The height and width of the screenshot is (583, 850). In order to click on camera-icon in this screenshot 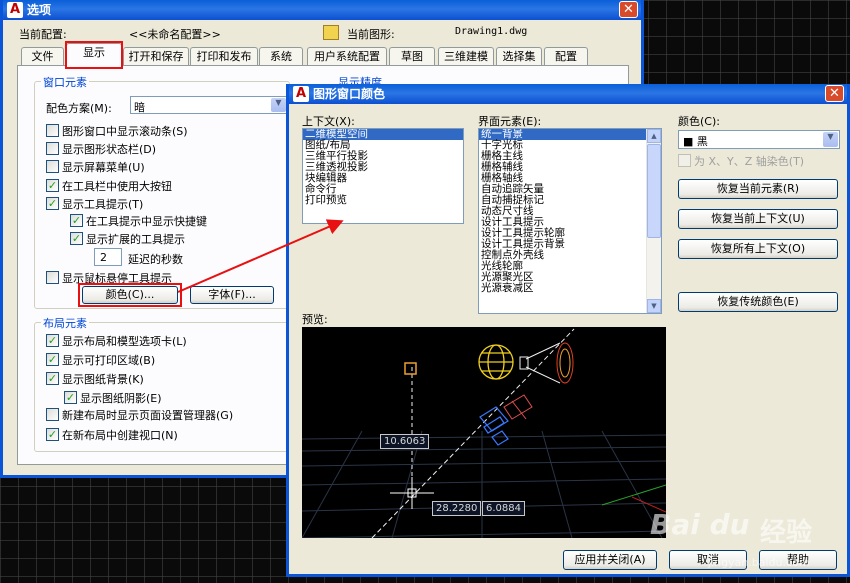, I will do `click(494, 426)`.